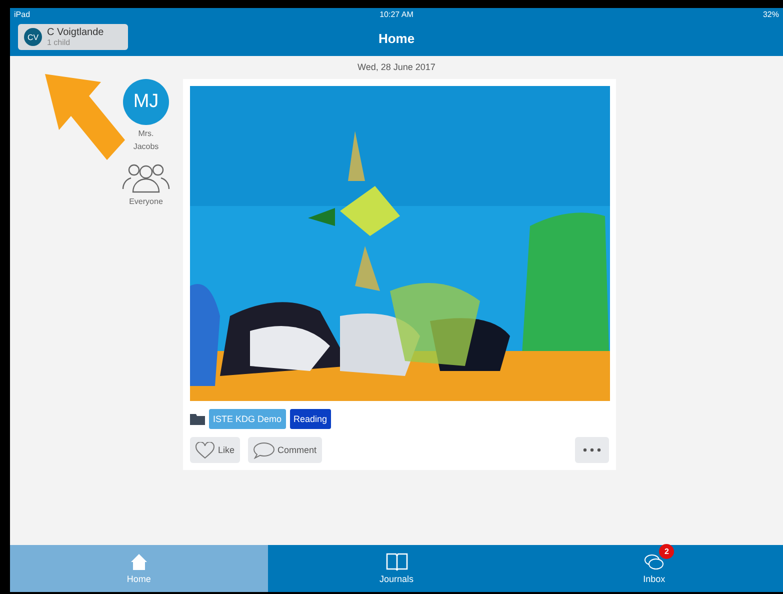  What do you see at coordinates (311, 419) in the screenshot?
I see `category-tag: Reading` at bounding box center [311, 419].